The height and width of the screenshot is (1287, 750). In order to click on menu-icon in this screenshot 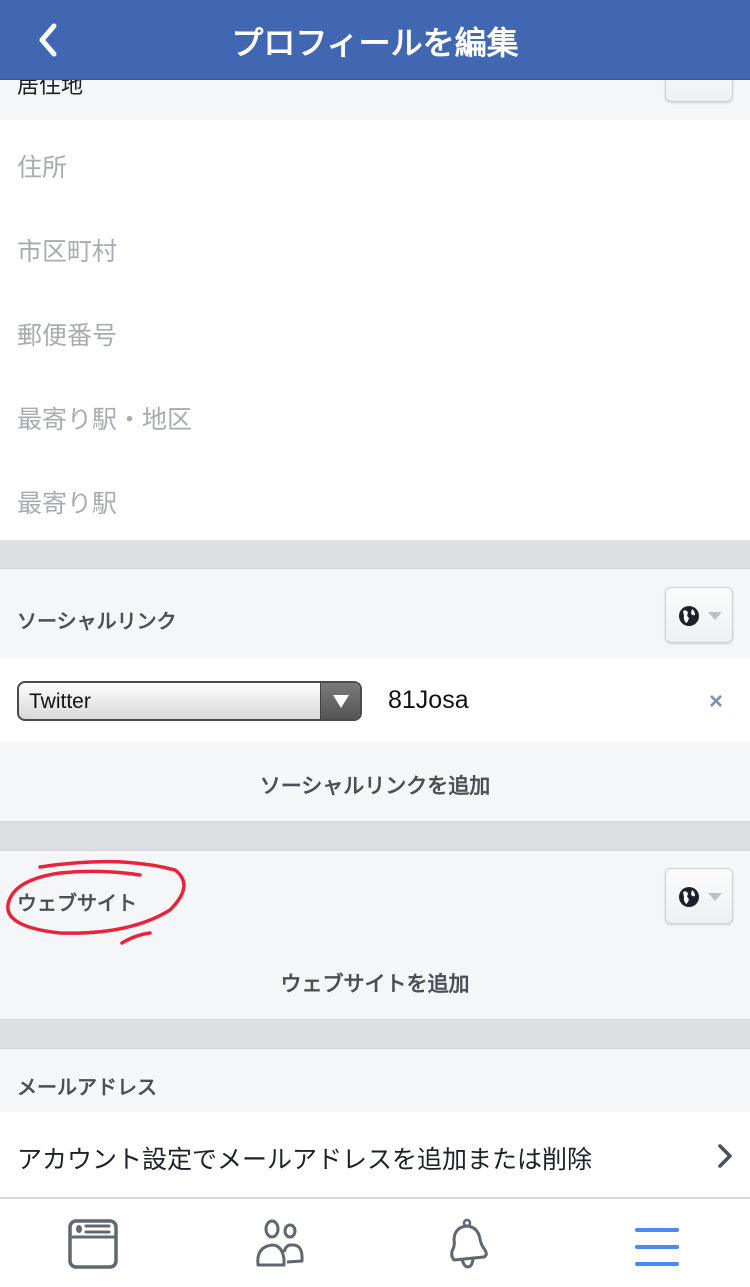, I will do `click(657, 1247)`.